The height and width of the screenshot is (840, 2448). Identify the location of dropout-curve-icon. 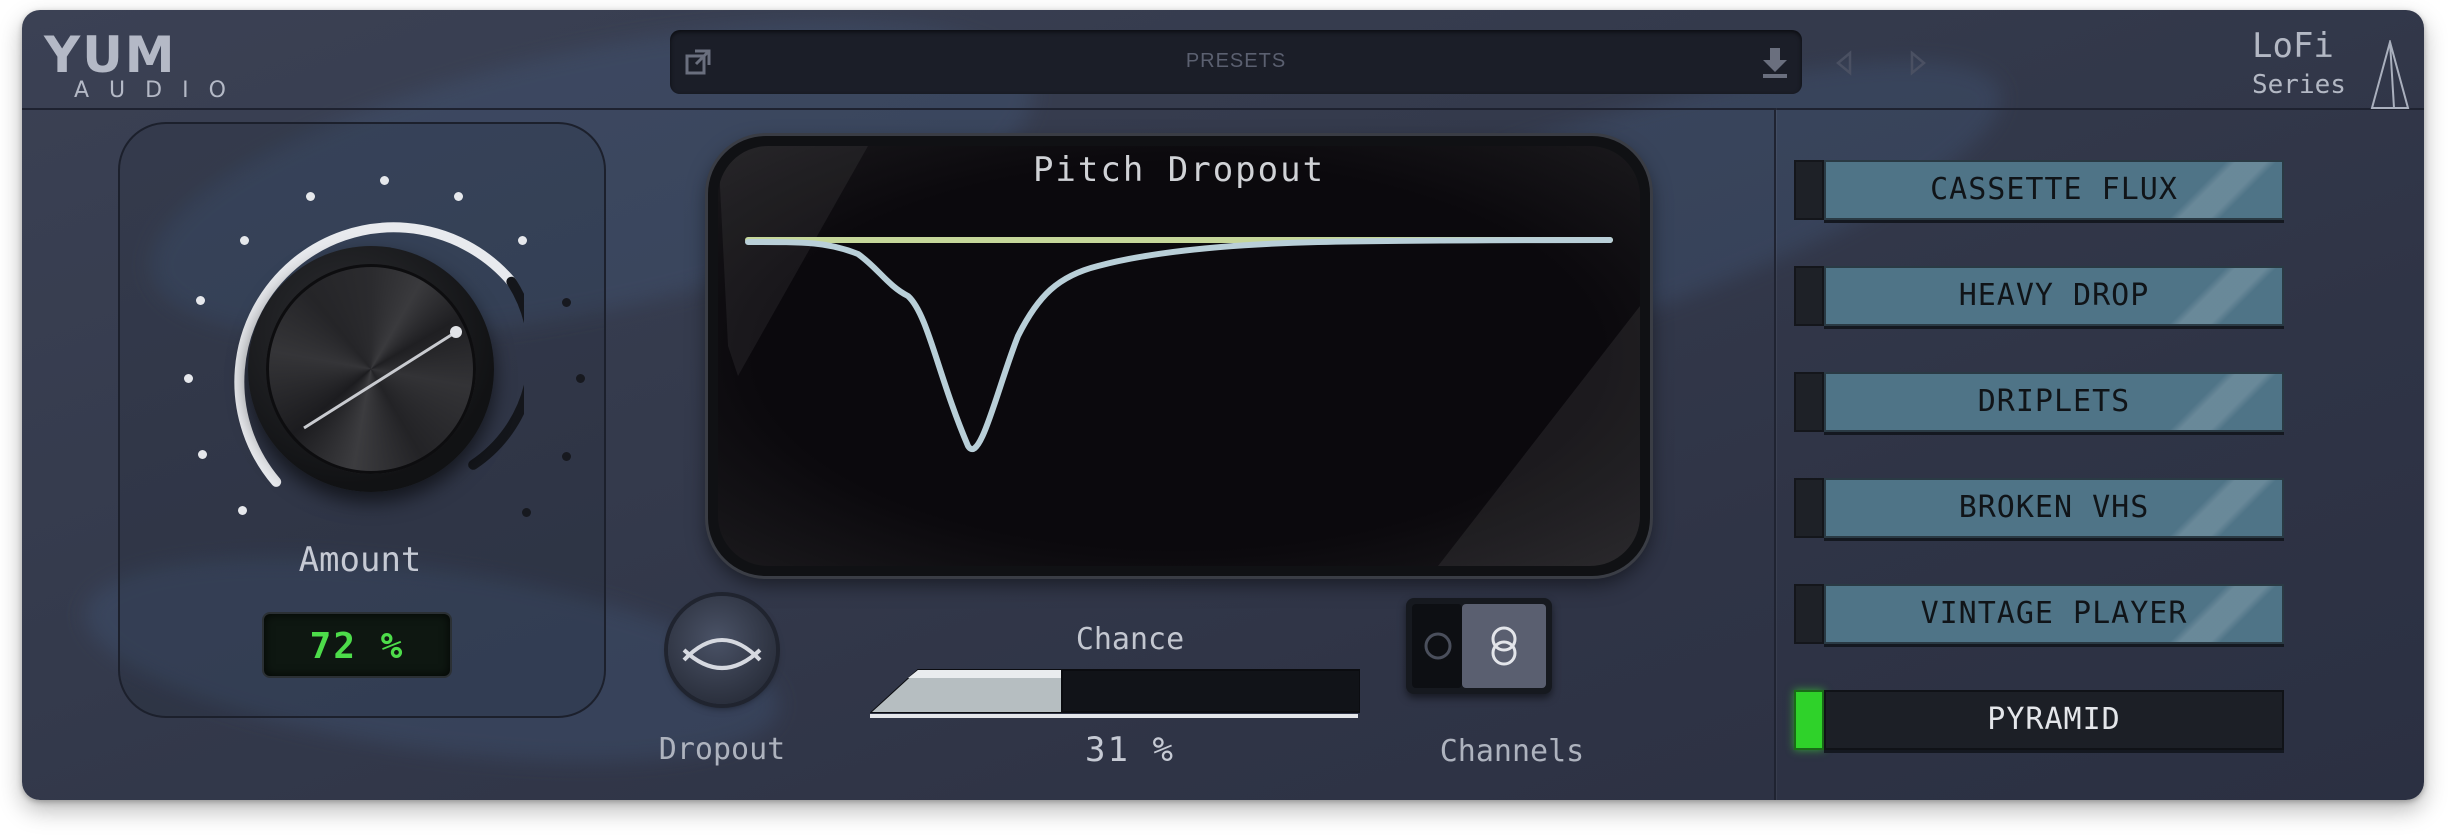
(722, 654).